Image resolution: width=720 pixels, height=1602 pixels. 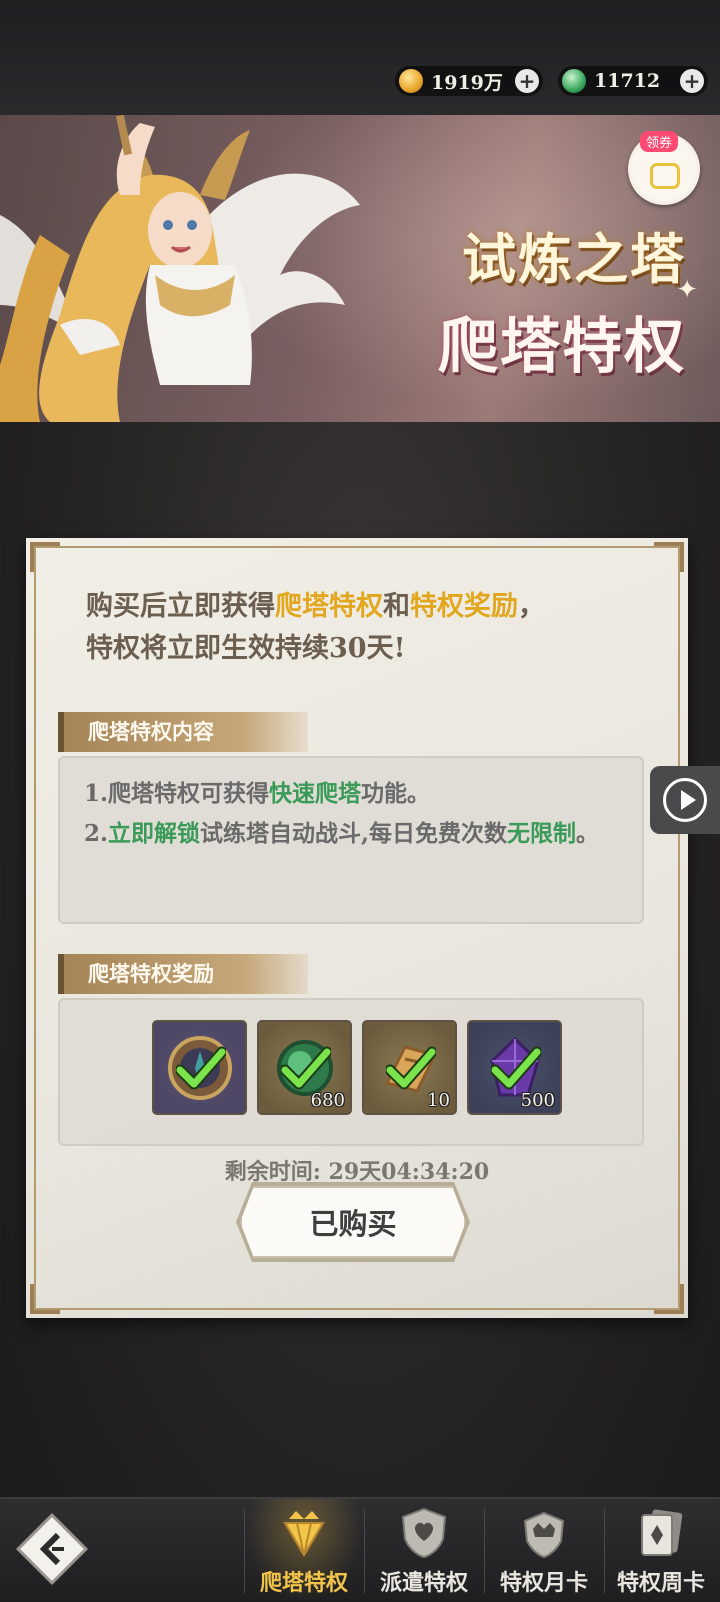 What do you see at coordinates (659, 141) in the screenshot?
I see `coupon-label: 领券` at bounding box center [659, 141].